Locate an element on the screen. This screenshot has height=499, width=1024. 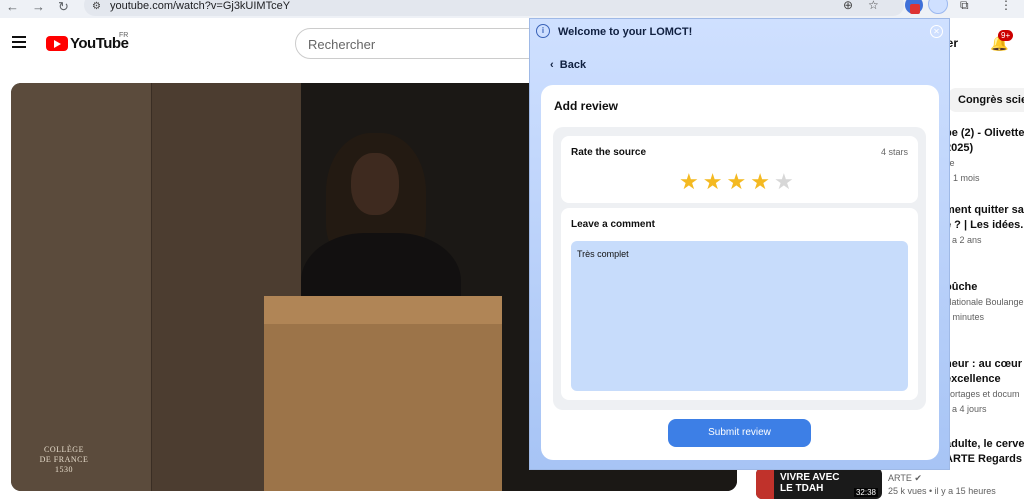
watermark-line3: 1530 is located at coordinates (64, 469).